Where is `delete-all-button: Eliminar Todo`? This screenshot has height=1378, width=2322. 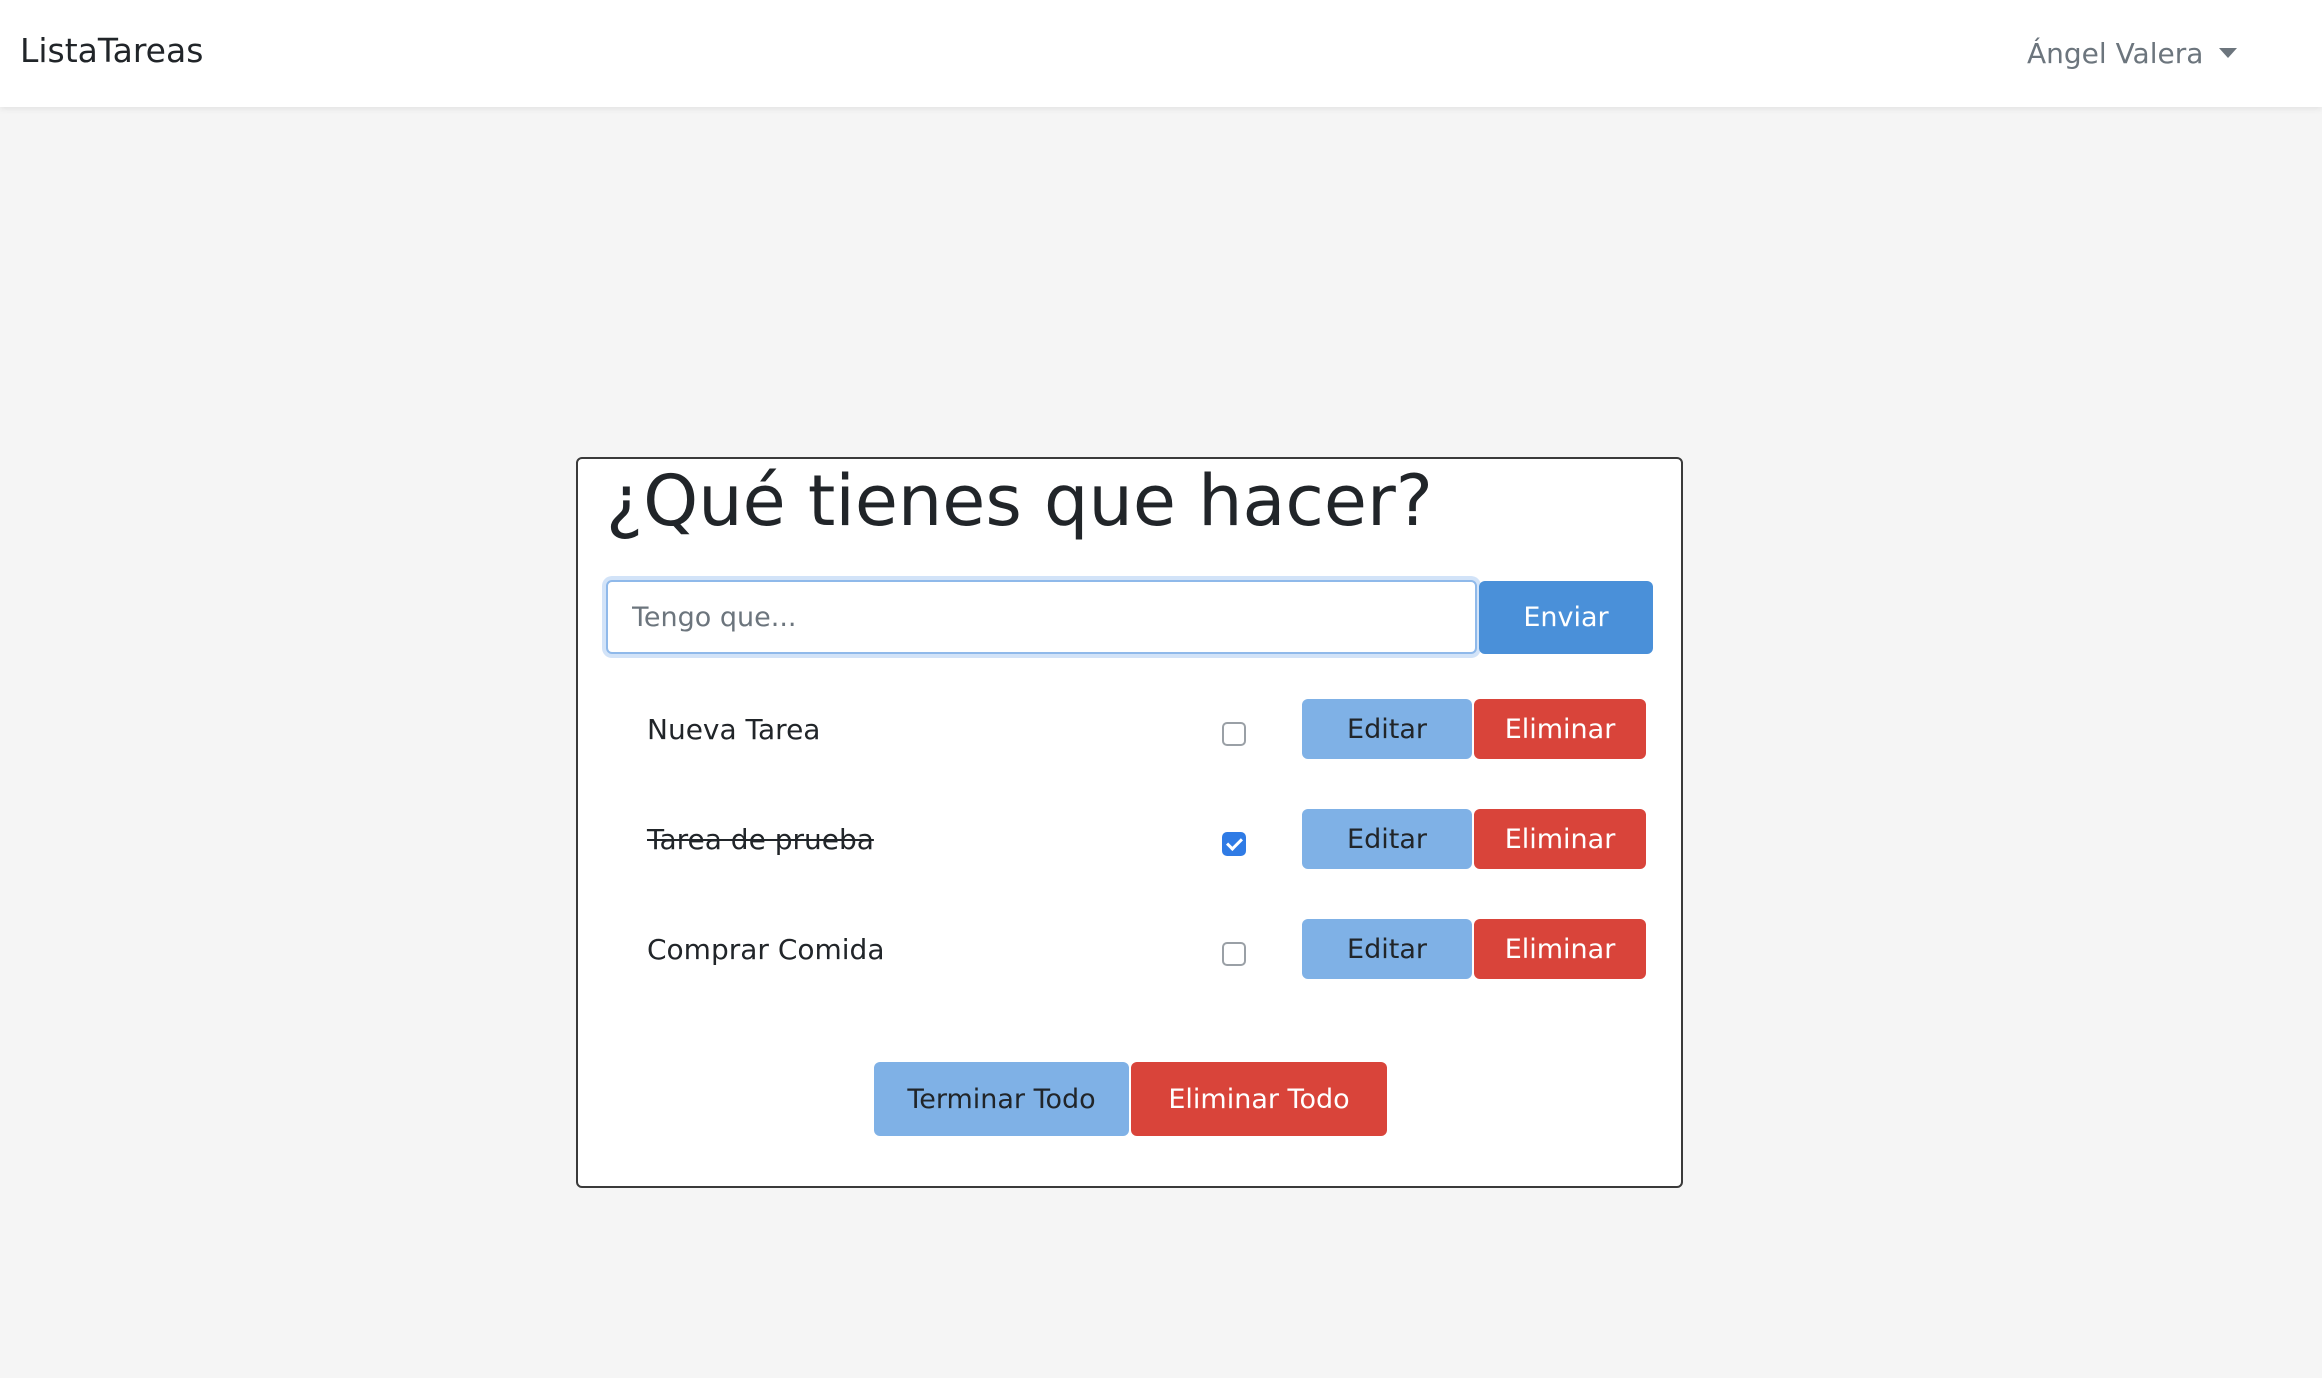
delete-all-button: Eliminar Todo is located at coordinates (1259, 1099).